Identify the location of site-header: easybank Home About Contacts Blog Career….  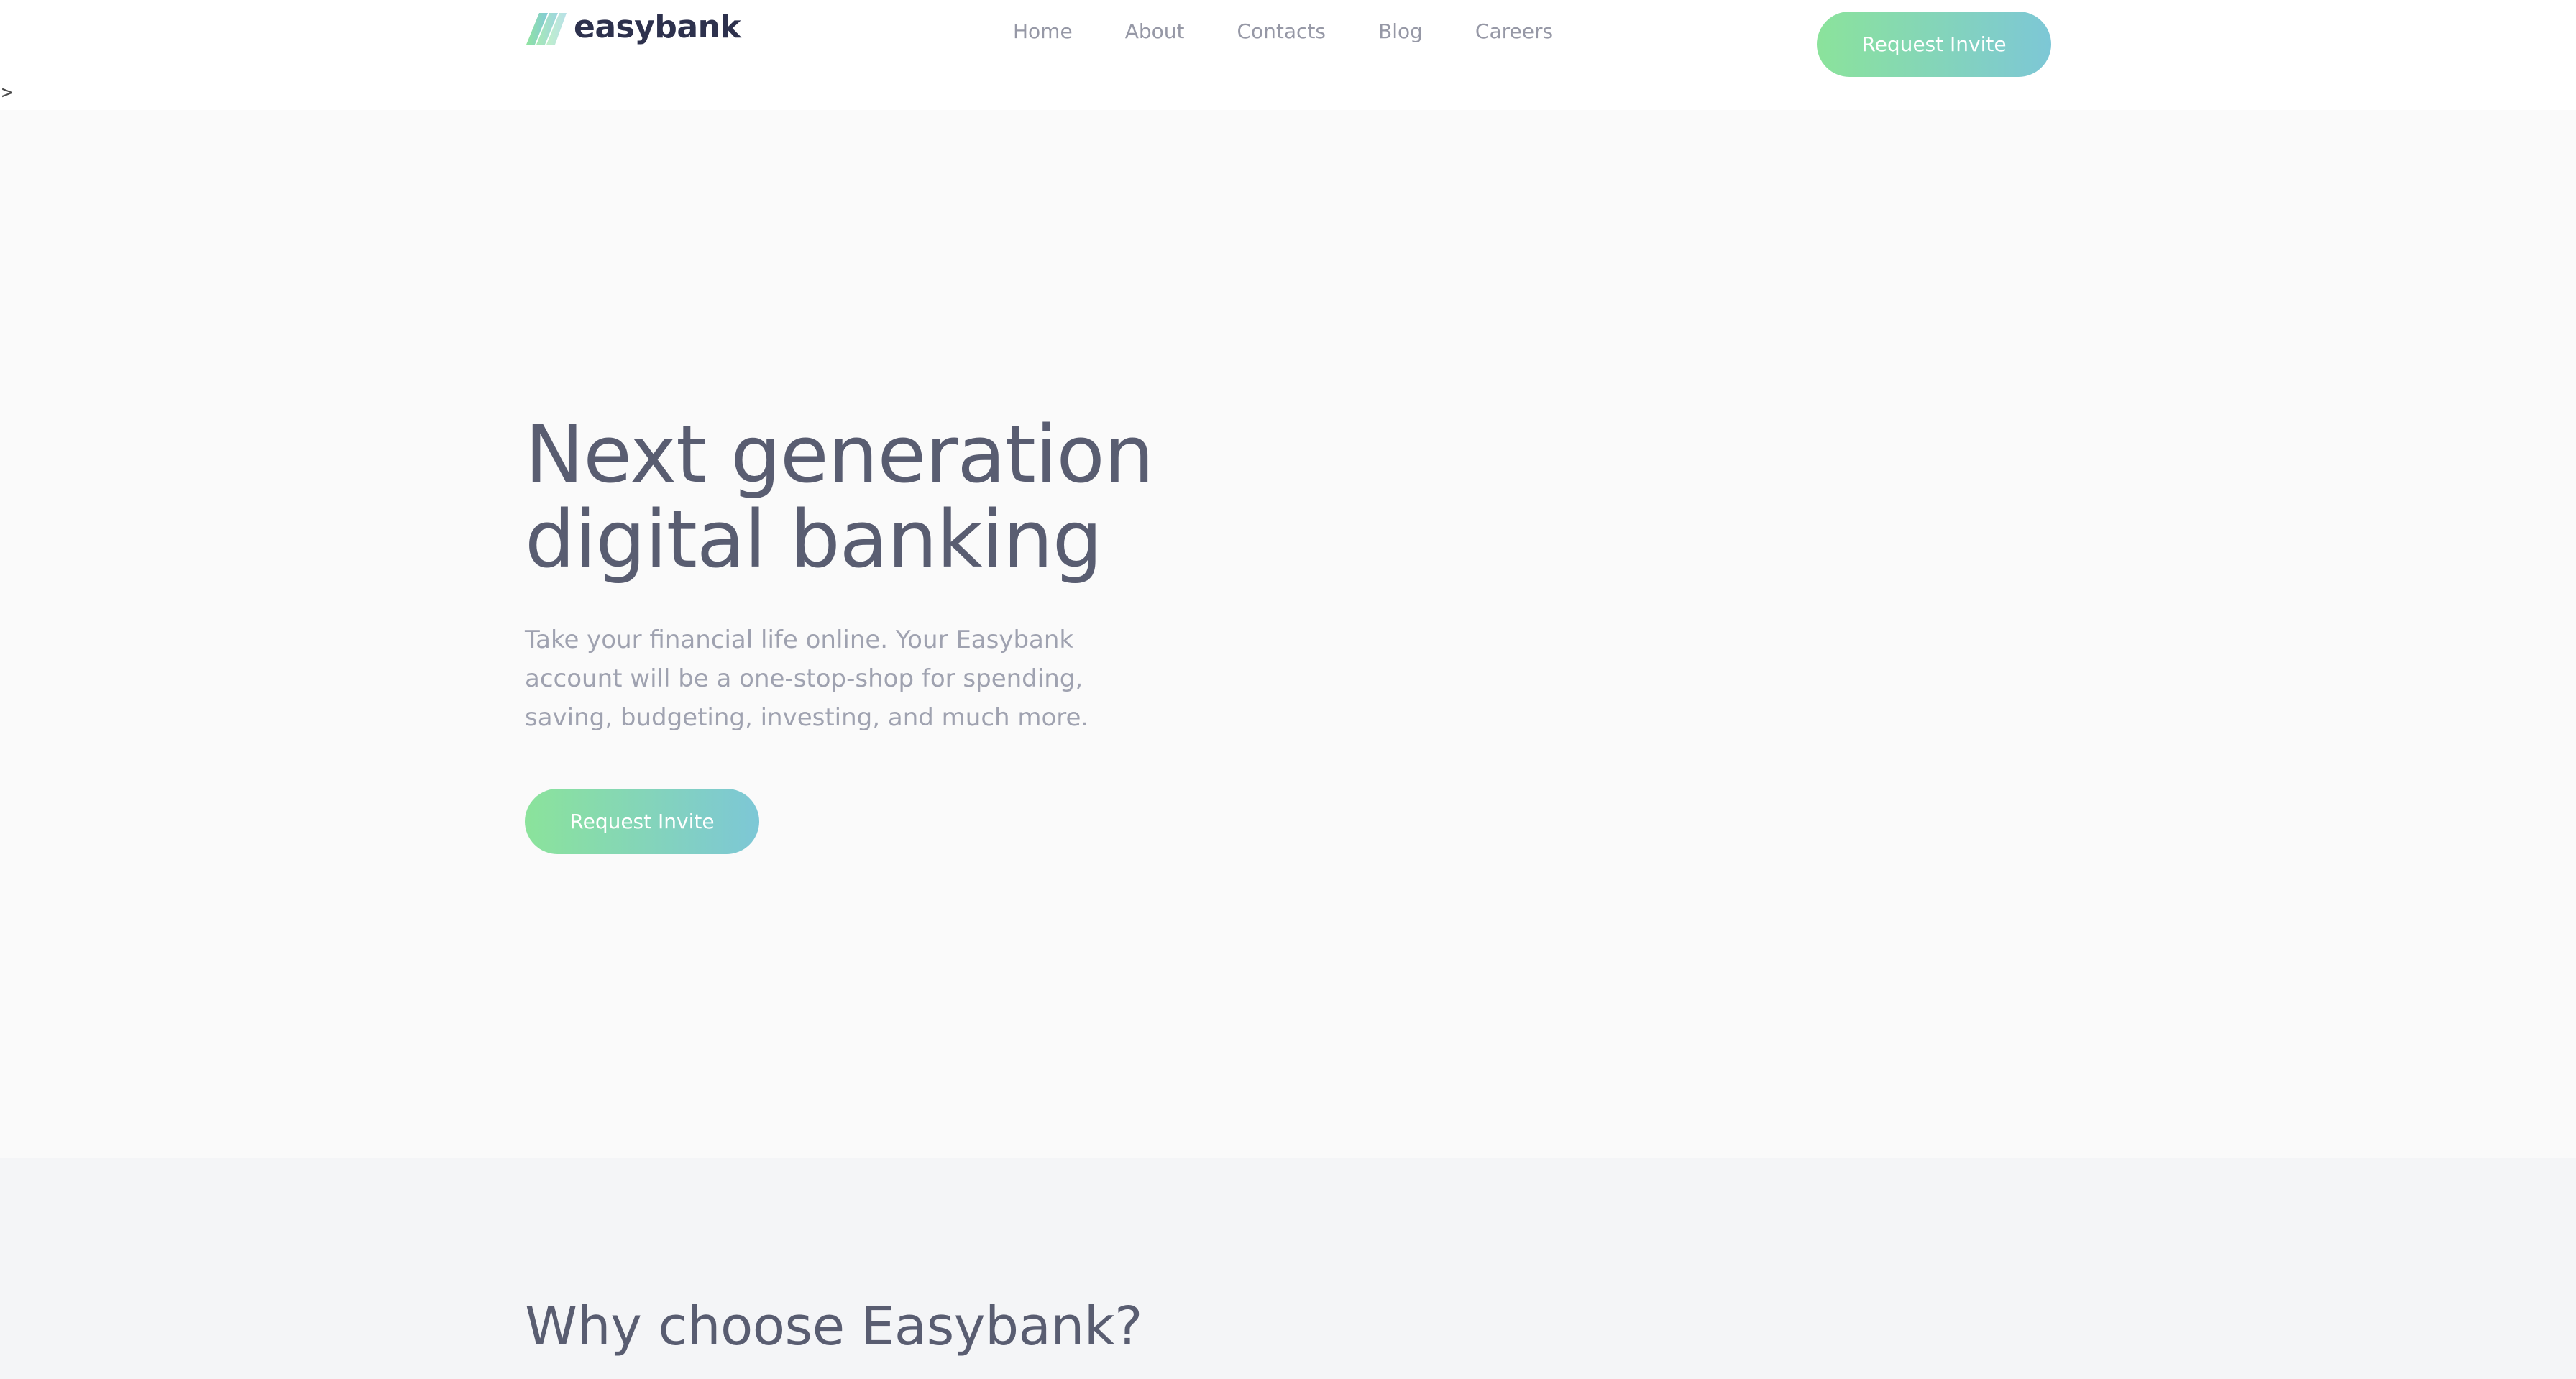
(1288, 55).